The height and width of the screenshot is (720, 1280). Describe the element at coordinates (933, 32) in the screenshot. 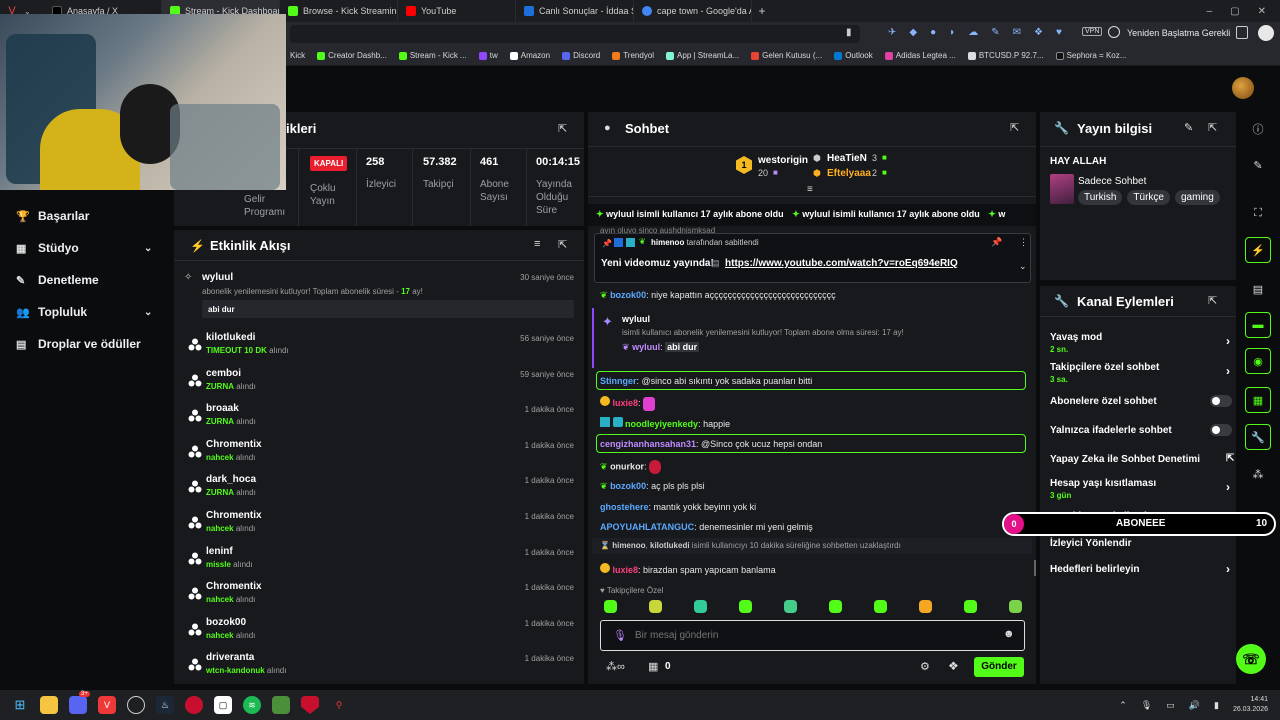

I see `extension-icon: ●` at that location.